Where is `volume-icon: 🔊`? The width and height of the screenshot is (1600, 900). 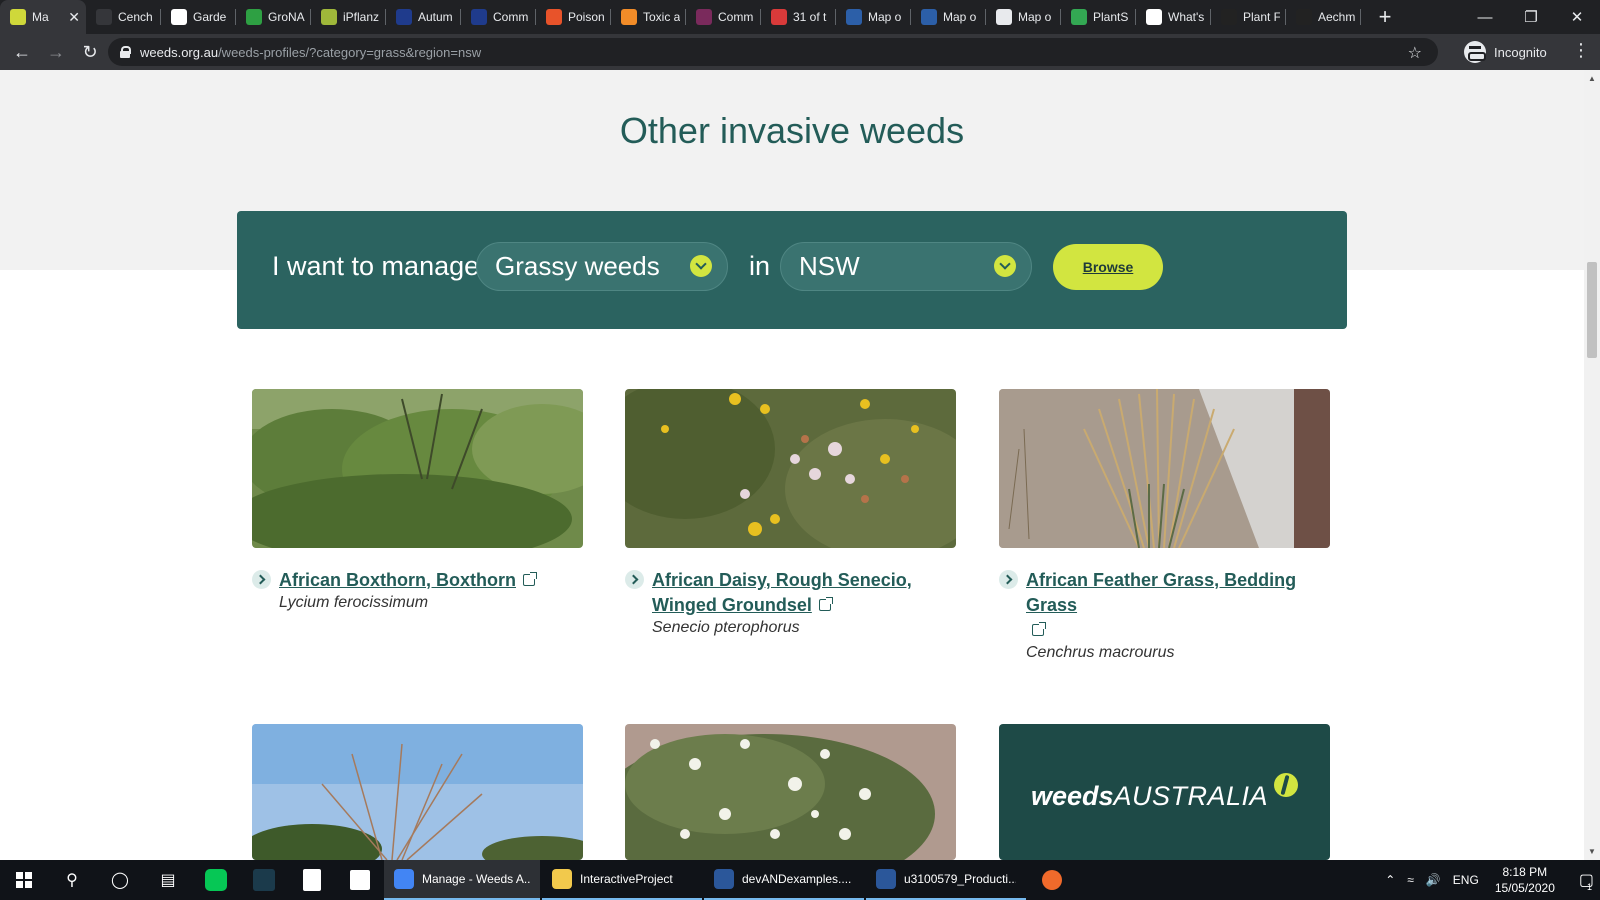 volume-icon: 🔊 is located at coordinates (1433, 880).